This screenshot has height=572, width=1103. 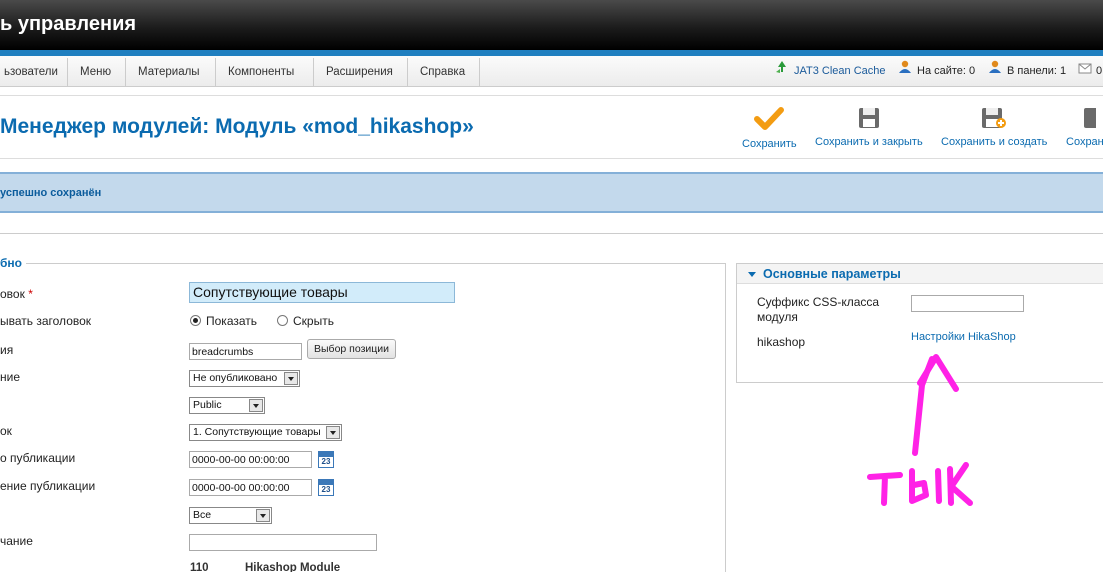 I want to click on user-icon, so click(x=995, y=71).